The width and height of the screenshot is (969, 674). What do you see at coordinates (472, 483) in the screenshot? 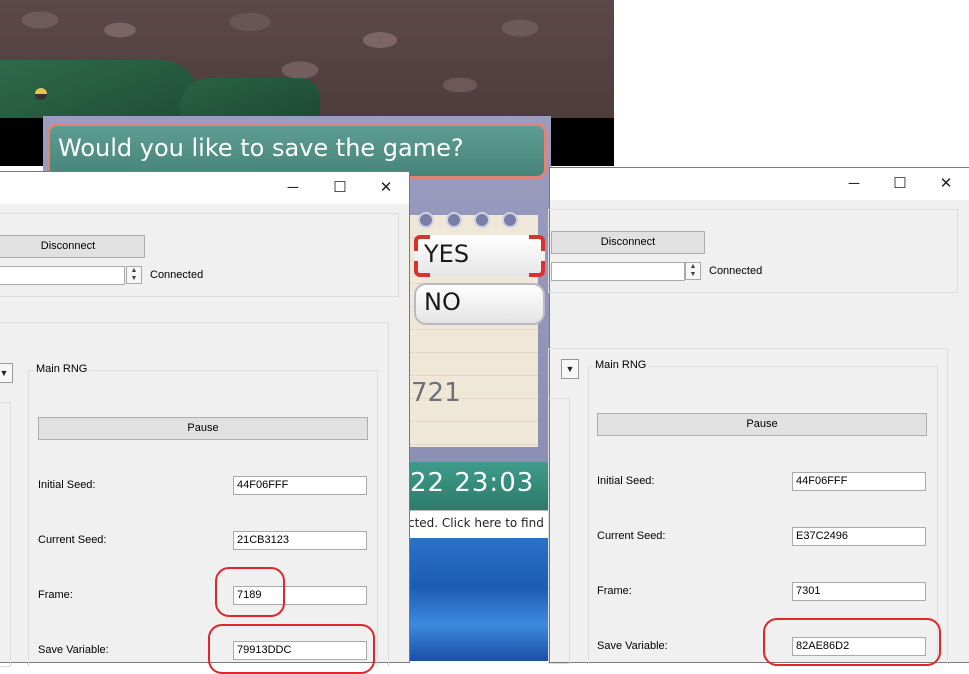
I see `clock-text: 22 23:03` at bounding box center [472, 483].